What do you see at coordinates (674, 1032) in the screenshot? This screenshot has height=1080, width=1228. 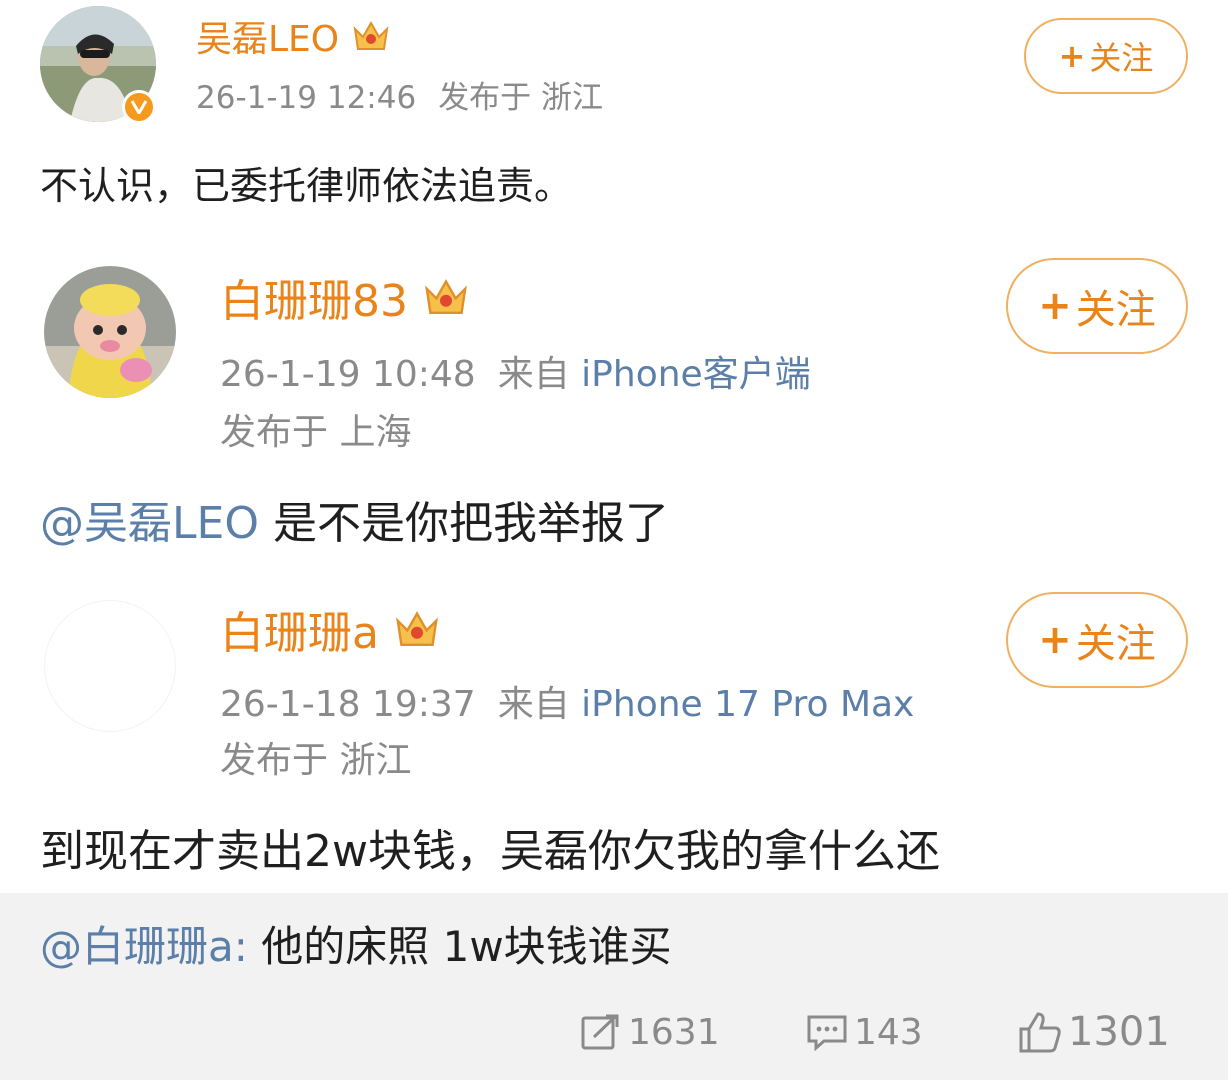 I see `repost-count: 1631` at bounding box center [674, 1032].